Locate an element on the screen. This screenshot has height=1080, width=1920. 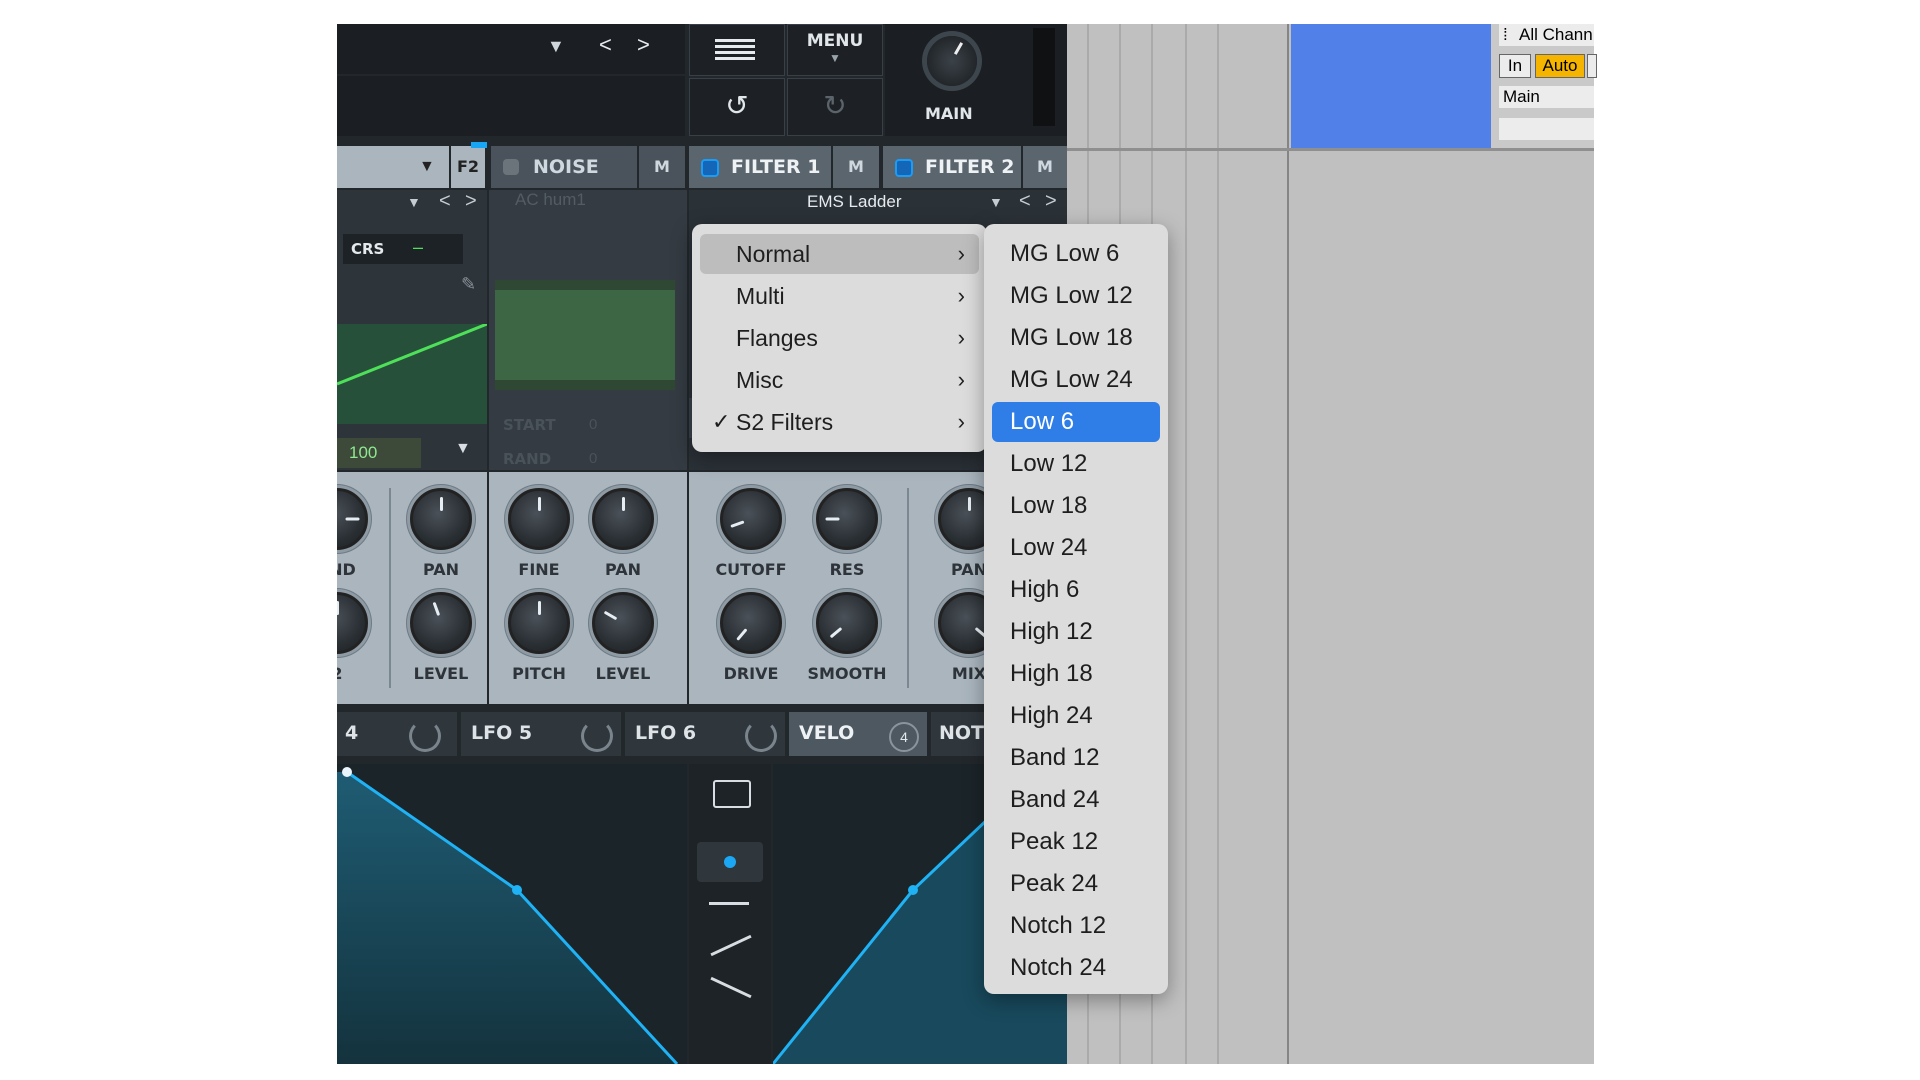
menu-item-flanges: Flanges › is located at coordinates (839, 338).